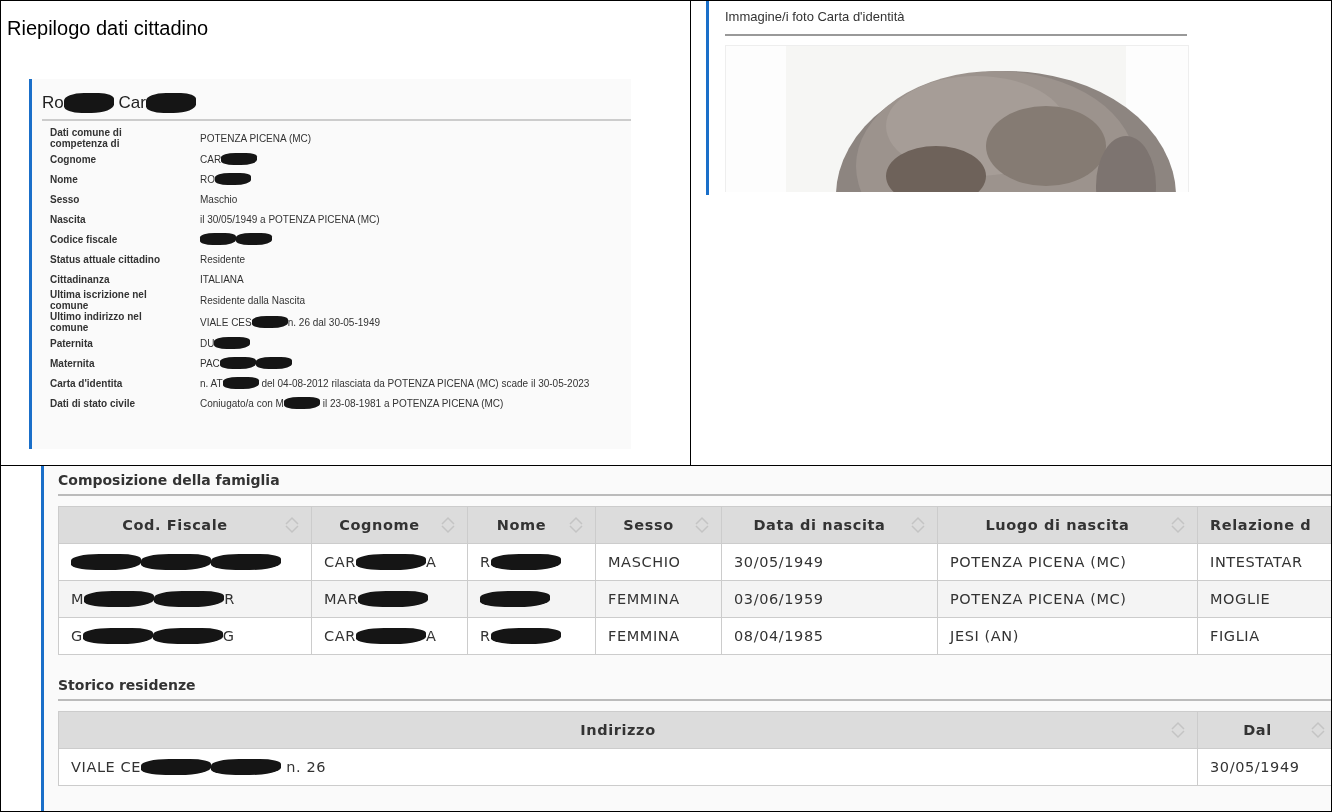 The image size is (1332, 812). I want to click on section-title: Storico residenze, so click(694, 689).